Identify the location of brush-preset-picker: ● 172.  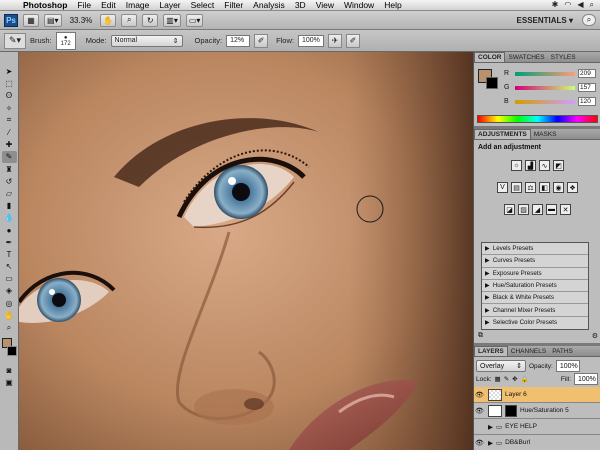
(65, 40).